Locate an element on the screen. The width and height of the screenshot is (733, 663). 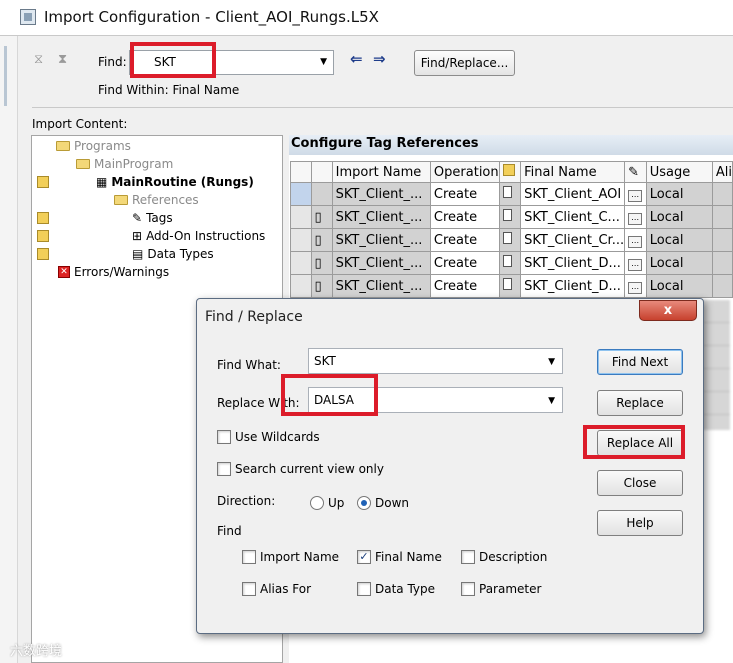
column-header-operation: Operation is located at coordinates (464, 172).